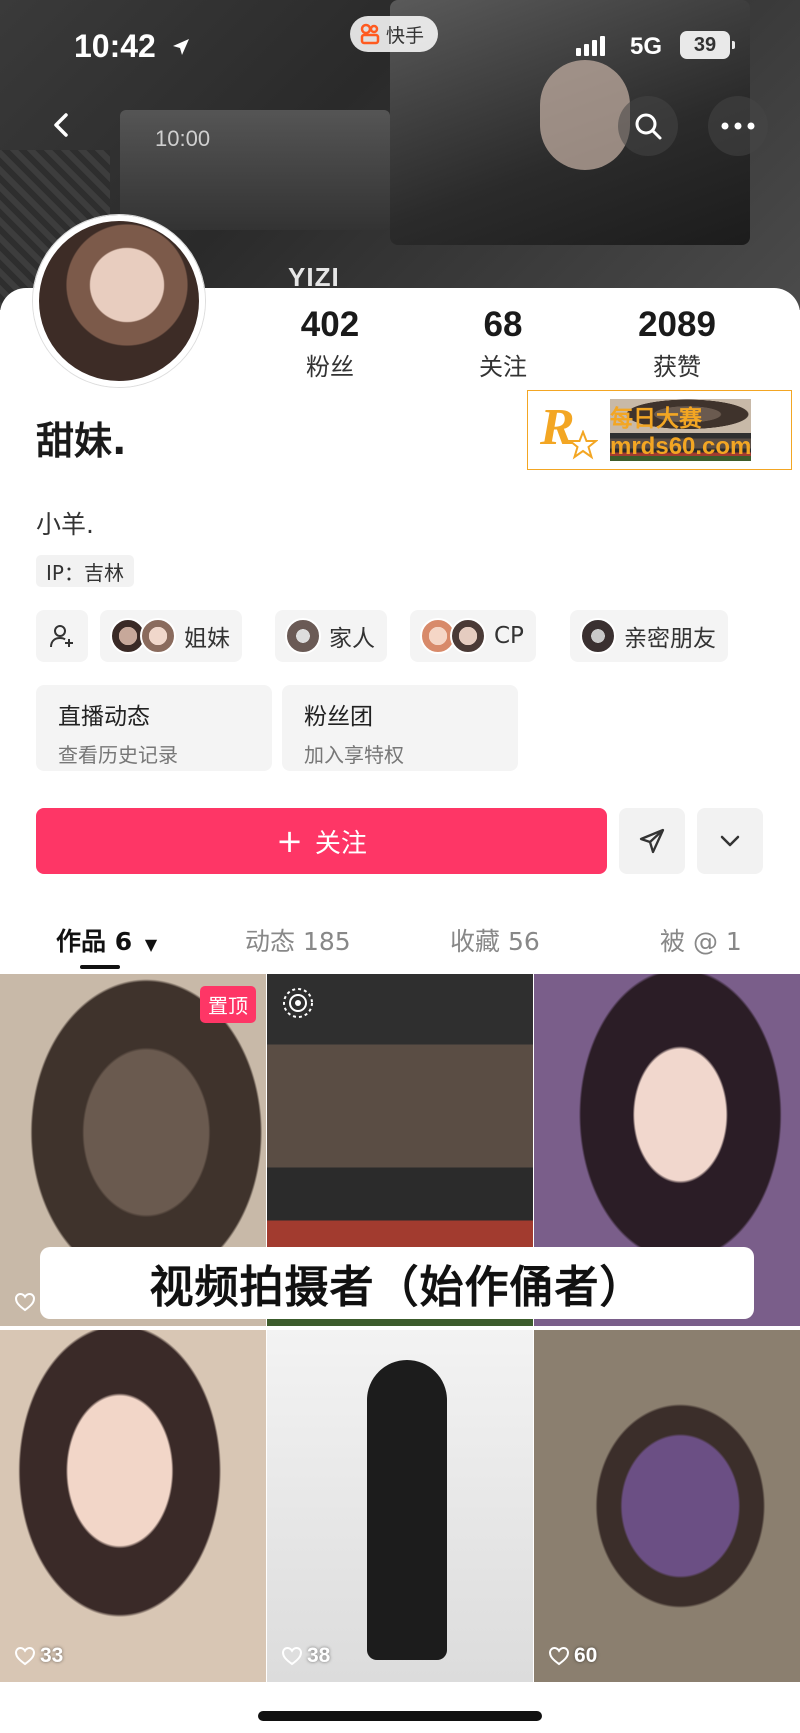 The image size is (800, 1733). What do you see at coordinates (503, 324) in the screenshot?
I see `stat-following-value: 68` at bounding box center [503, 324].